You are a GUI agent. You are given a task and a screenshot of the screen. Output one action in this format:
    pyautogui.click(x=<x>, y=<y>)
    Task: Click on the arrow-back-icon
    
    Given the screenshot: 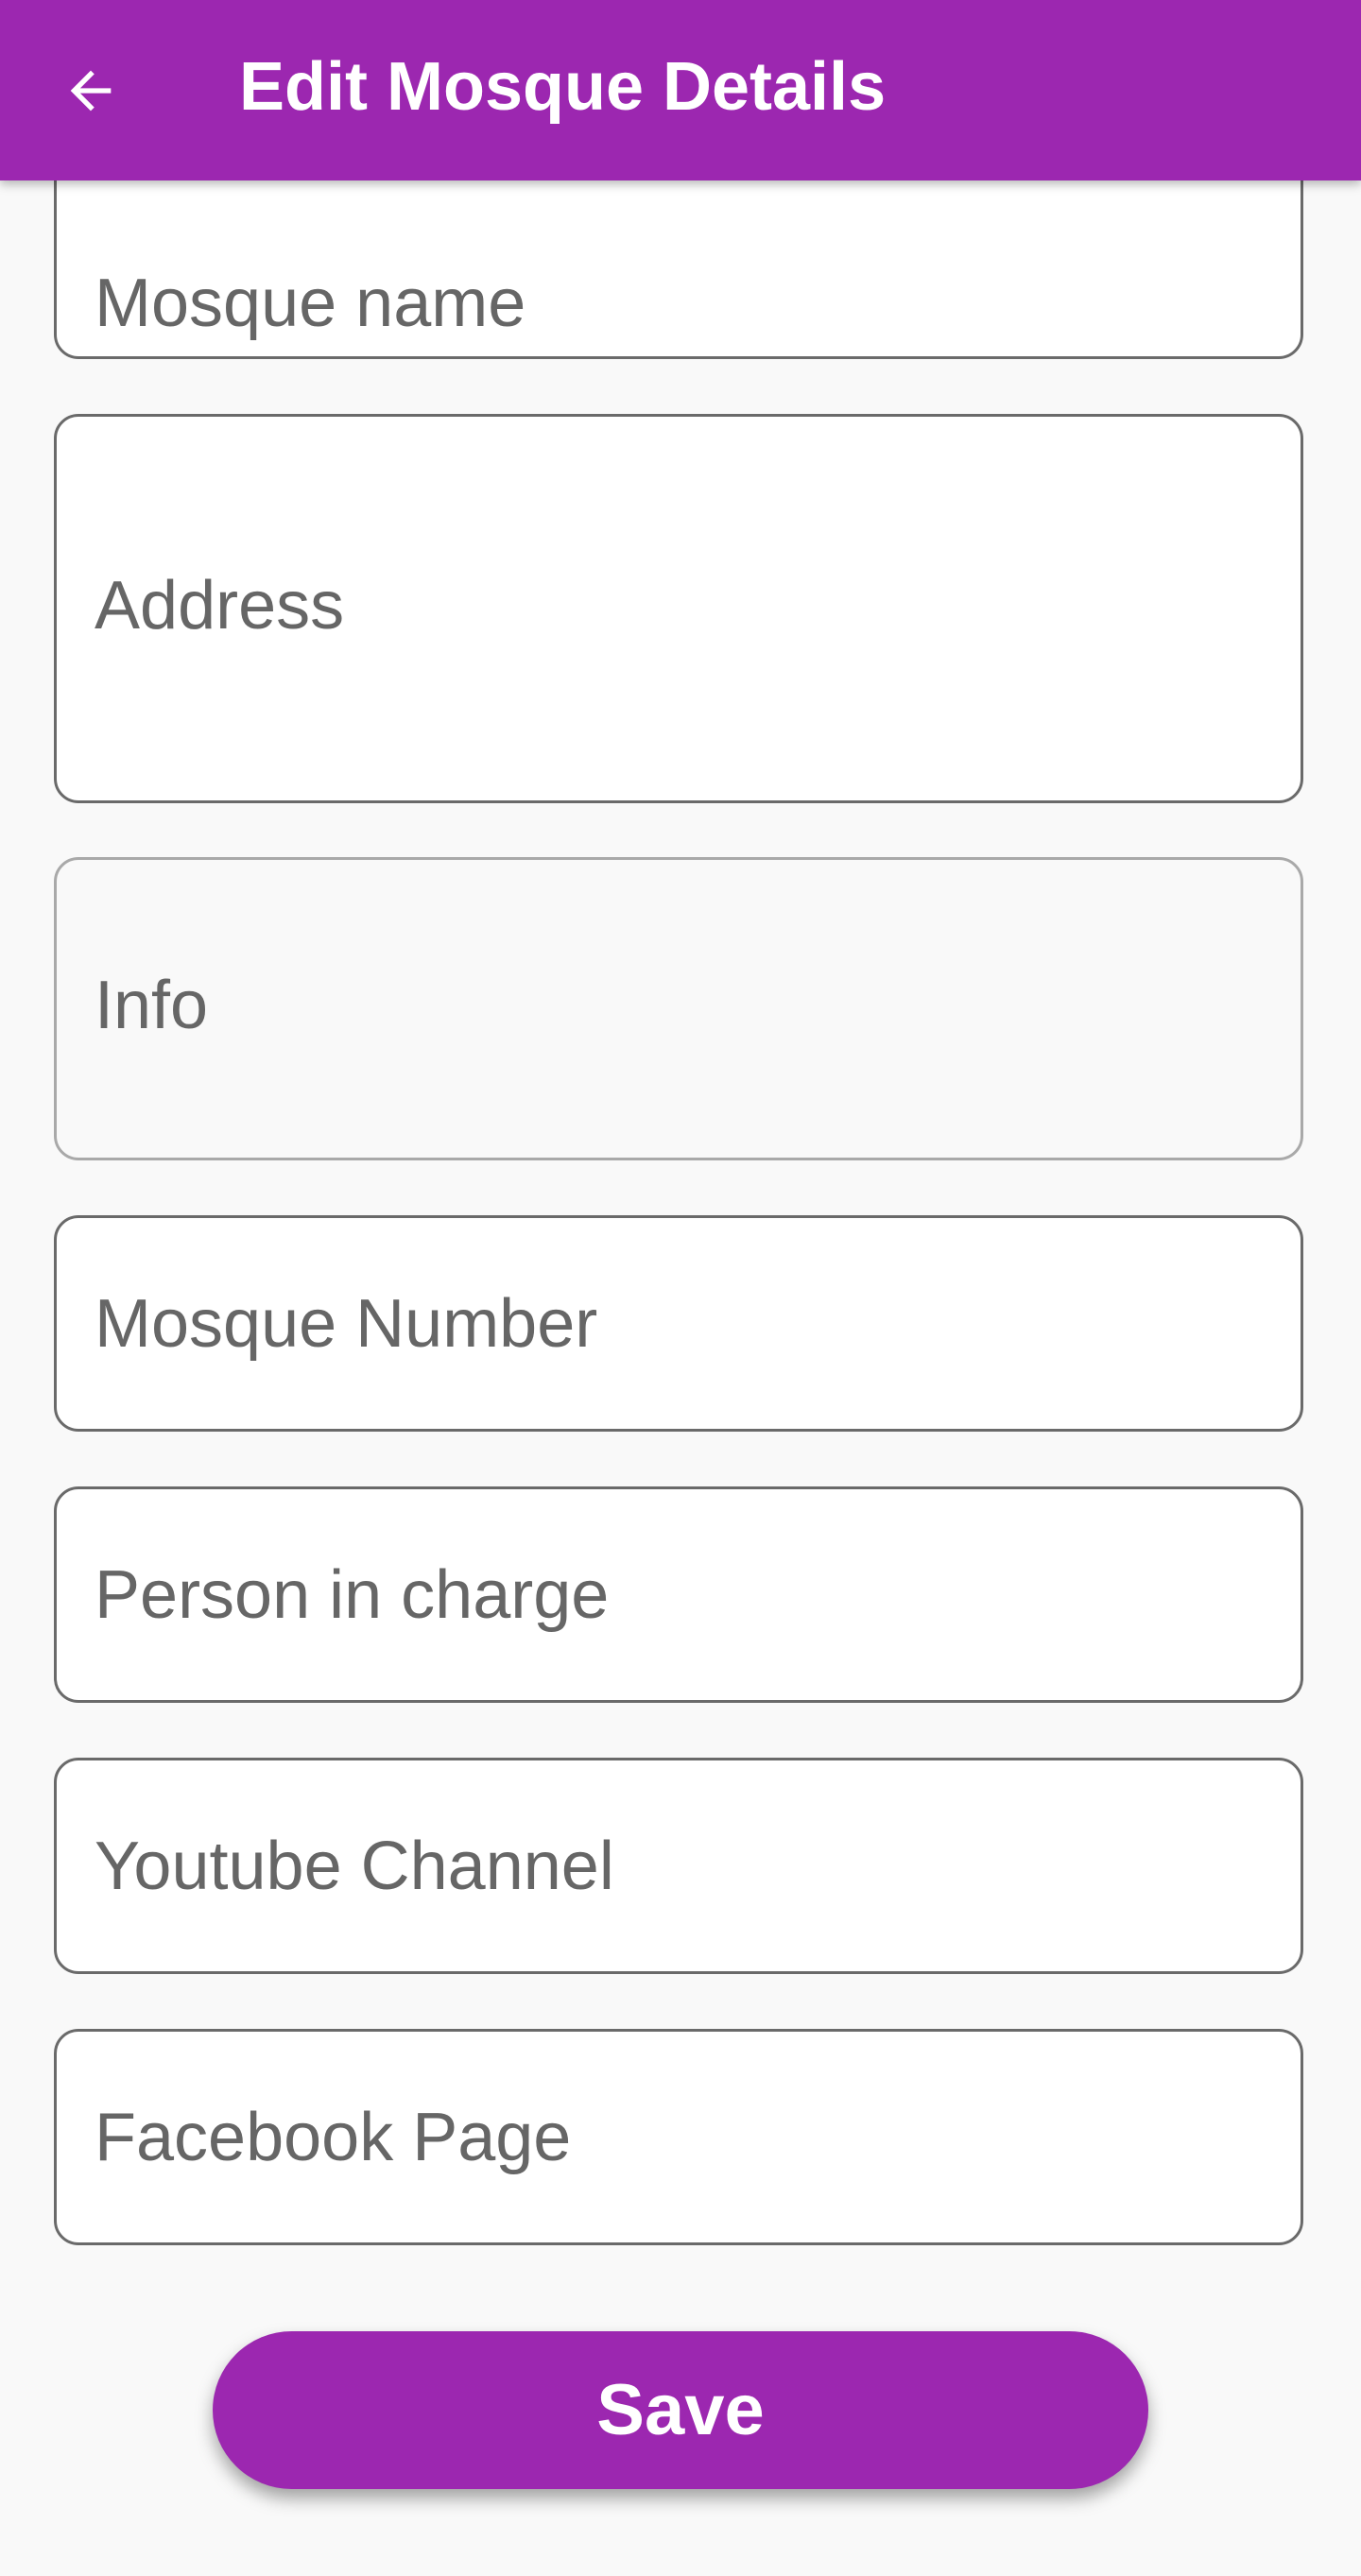 What is the action you would take?
    pyautogui.click(x=91, y=91)
    